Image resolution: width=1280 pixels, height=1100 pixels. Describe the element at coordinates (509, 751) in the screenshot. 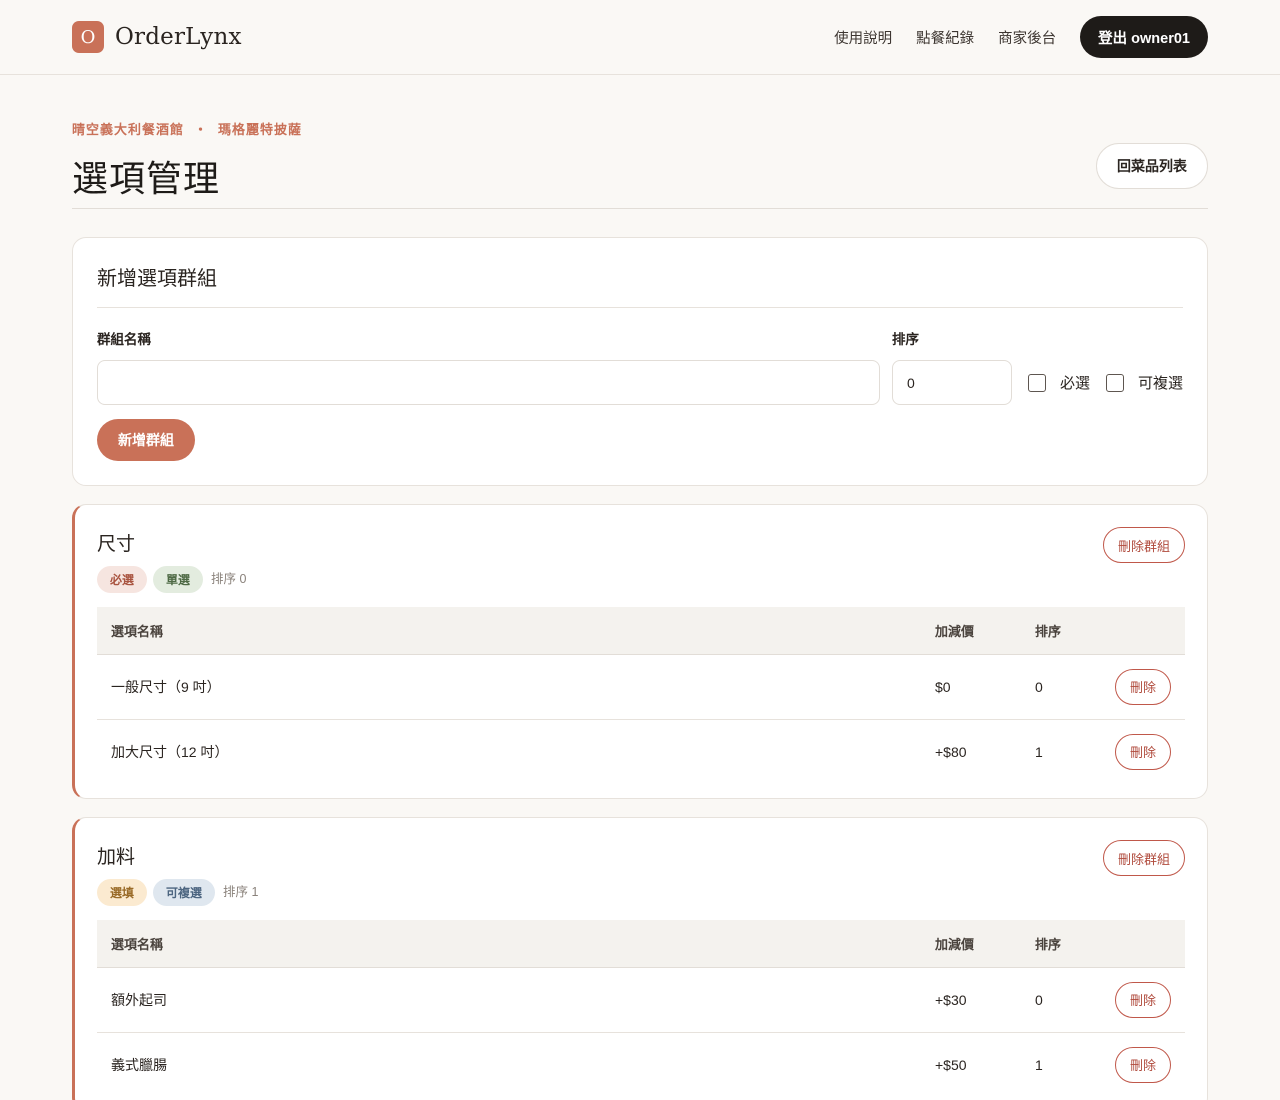

I see `option-name: 加大尺寸（12 吋）` at that location.